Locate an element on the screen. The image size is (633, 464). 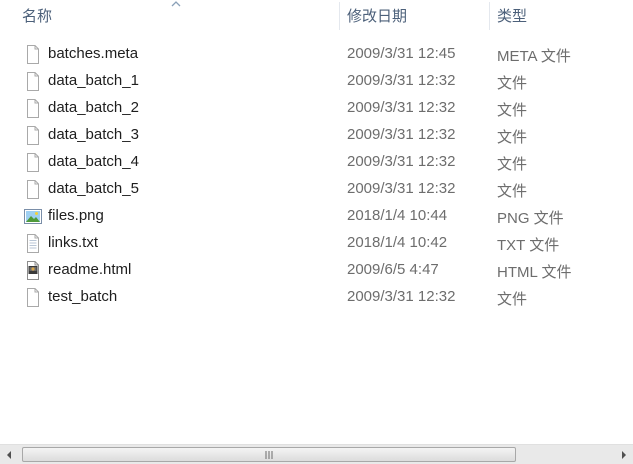
grip-icon is located at coordinates (269, 455).